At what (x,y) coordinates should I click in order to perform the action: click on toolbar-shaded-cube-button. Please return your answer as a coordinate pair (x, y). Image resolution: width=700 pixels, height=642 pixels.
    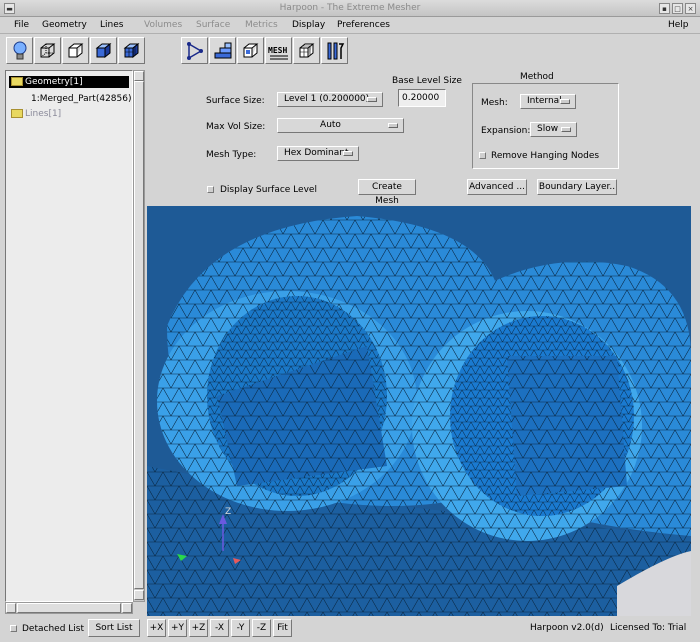
    Looking at the image, I should click on (103, 50).